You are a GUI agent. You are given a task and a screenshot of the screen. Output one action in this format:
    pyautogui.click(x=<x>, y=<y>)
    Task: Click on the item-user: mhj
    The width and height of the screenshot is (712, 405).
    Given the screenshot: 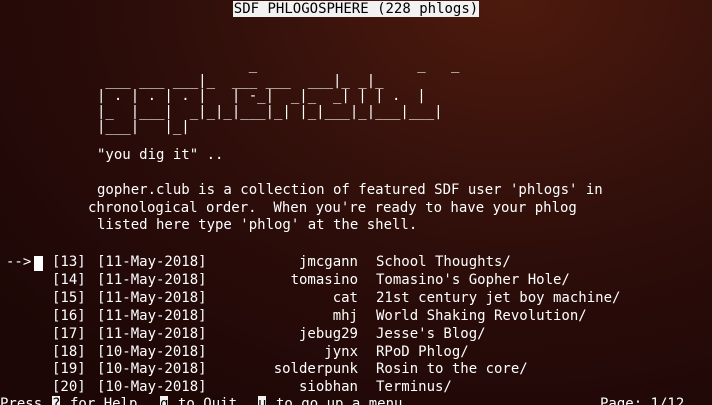 What is the action you would take?
    pyautogui.click(x=345, y=316)
    